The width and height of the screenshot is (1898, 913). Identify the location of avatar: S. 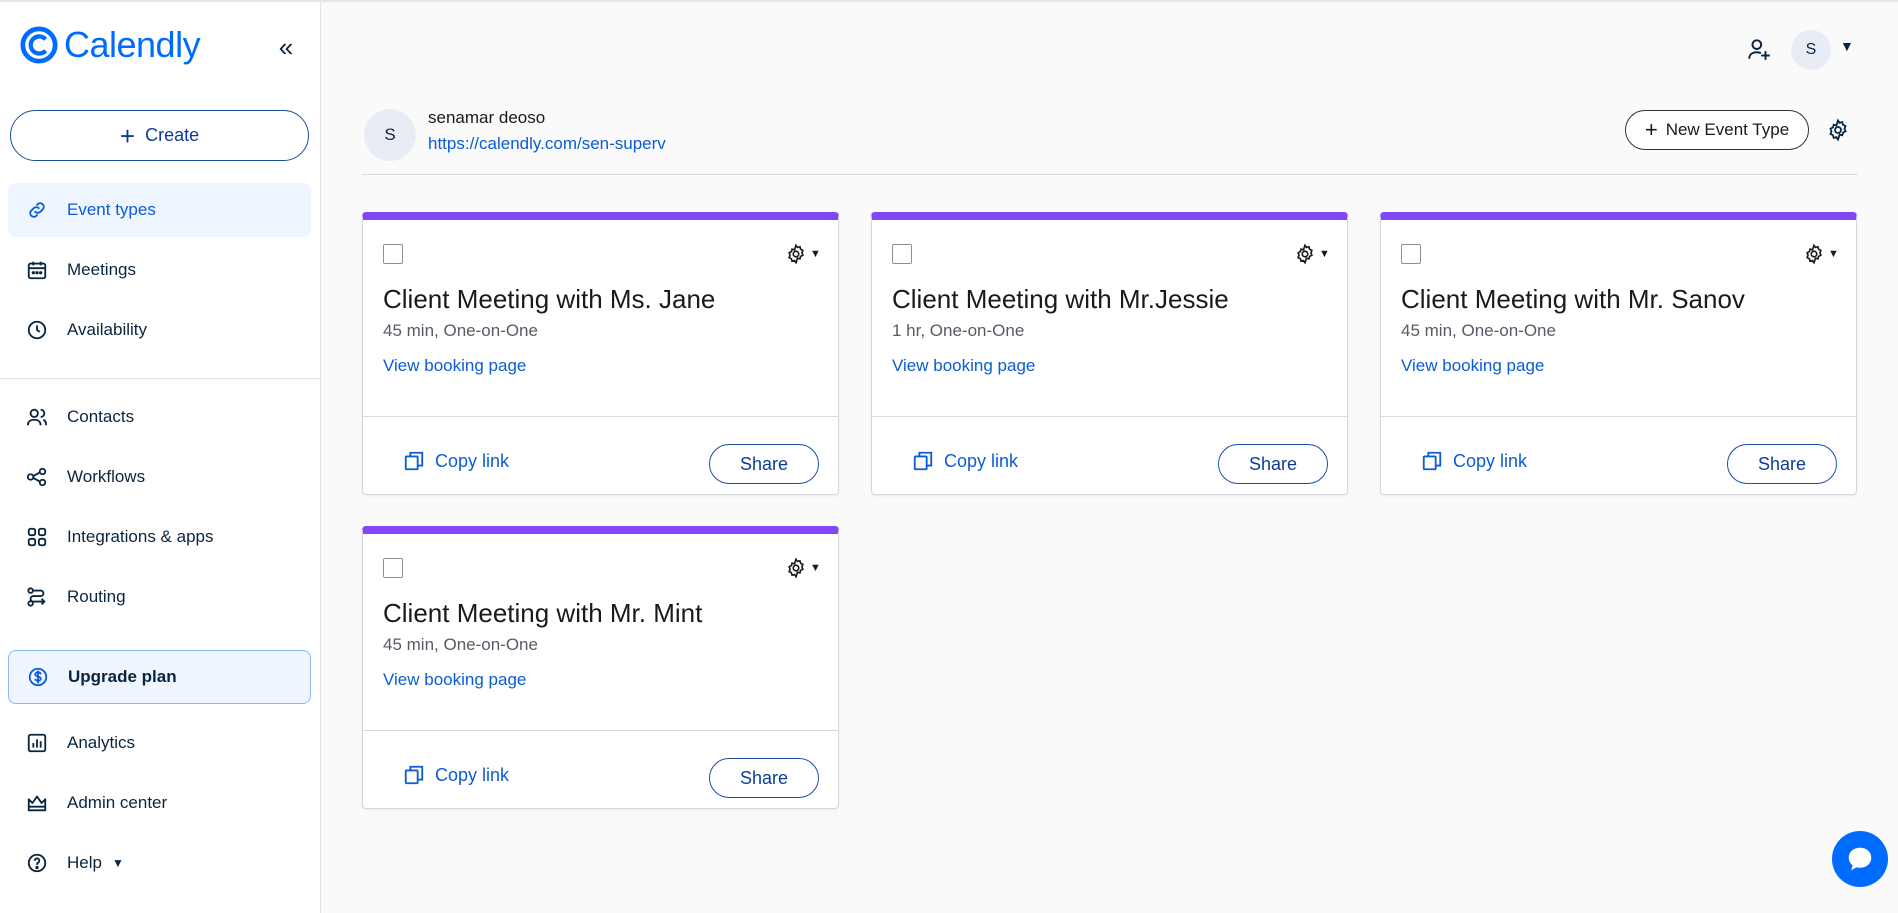
(1811, 50).